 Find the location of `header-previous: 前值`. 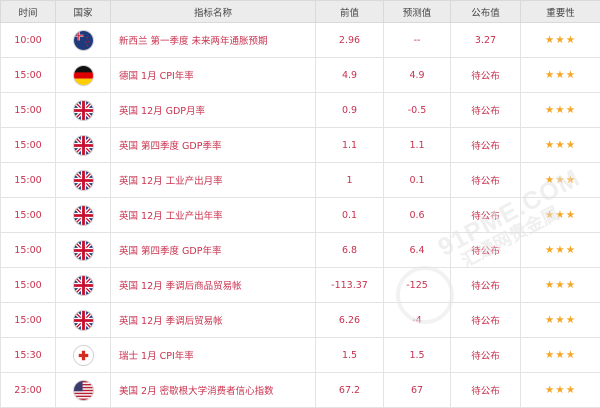

header-previous: 前值 is located at coordinates (350, 12).